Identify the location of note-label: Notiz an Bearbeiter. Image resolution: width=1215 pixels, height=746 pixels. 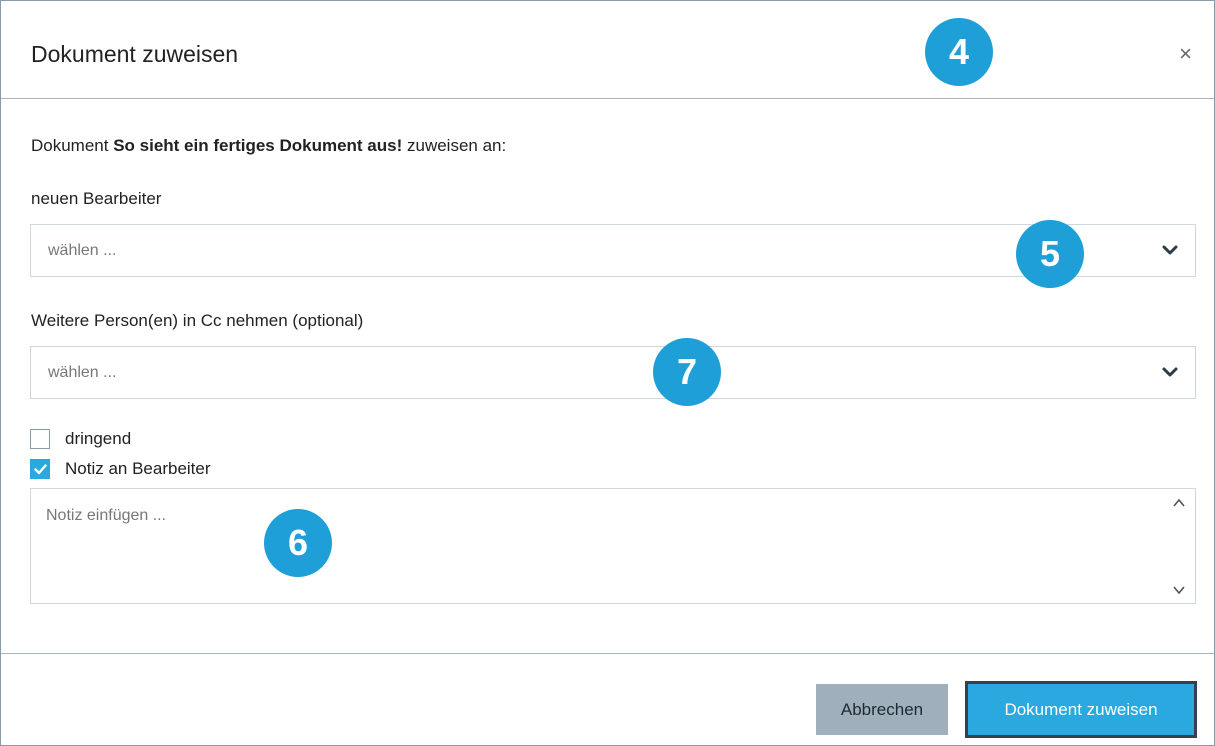
(138, 468).